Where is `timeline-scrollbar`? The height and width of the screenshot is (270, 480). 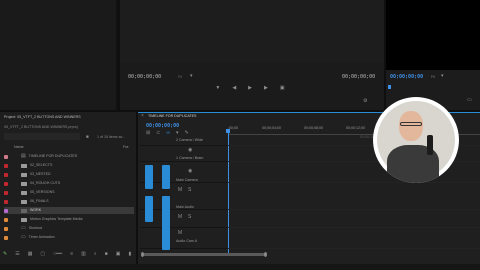 timeline-scrollbar is located at coordinates (204, 254).